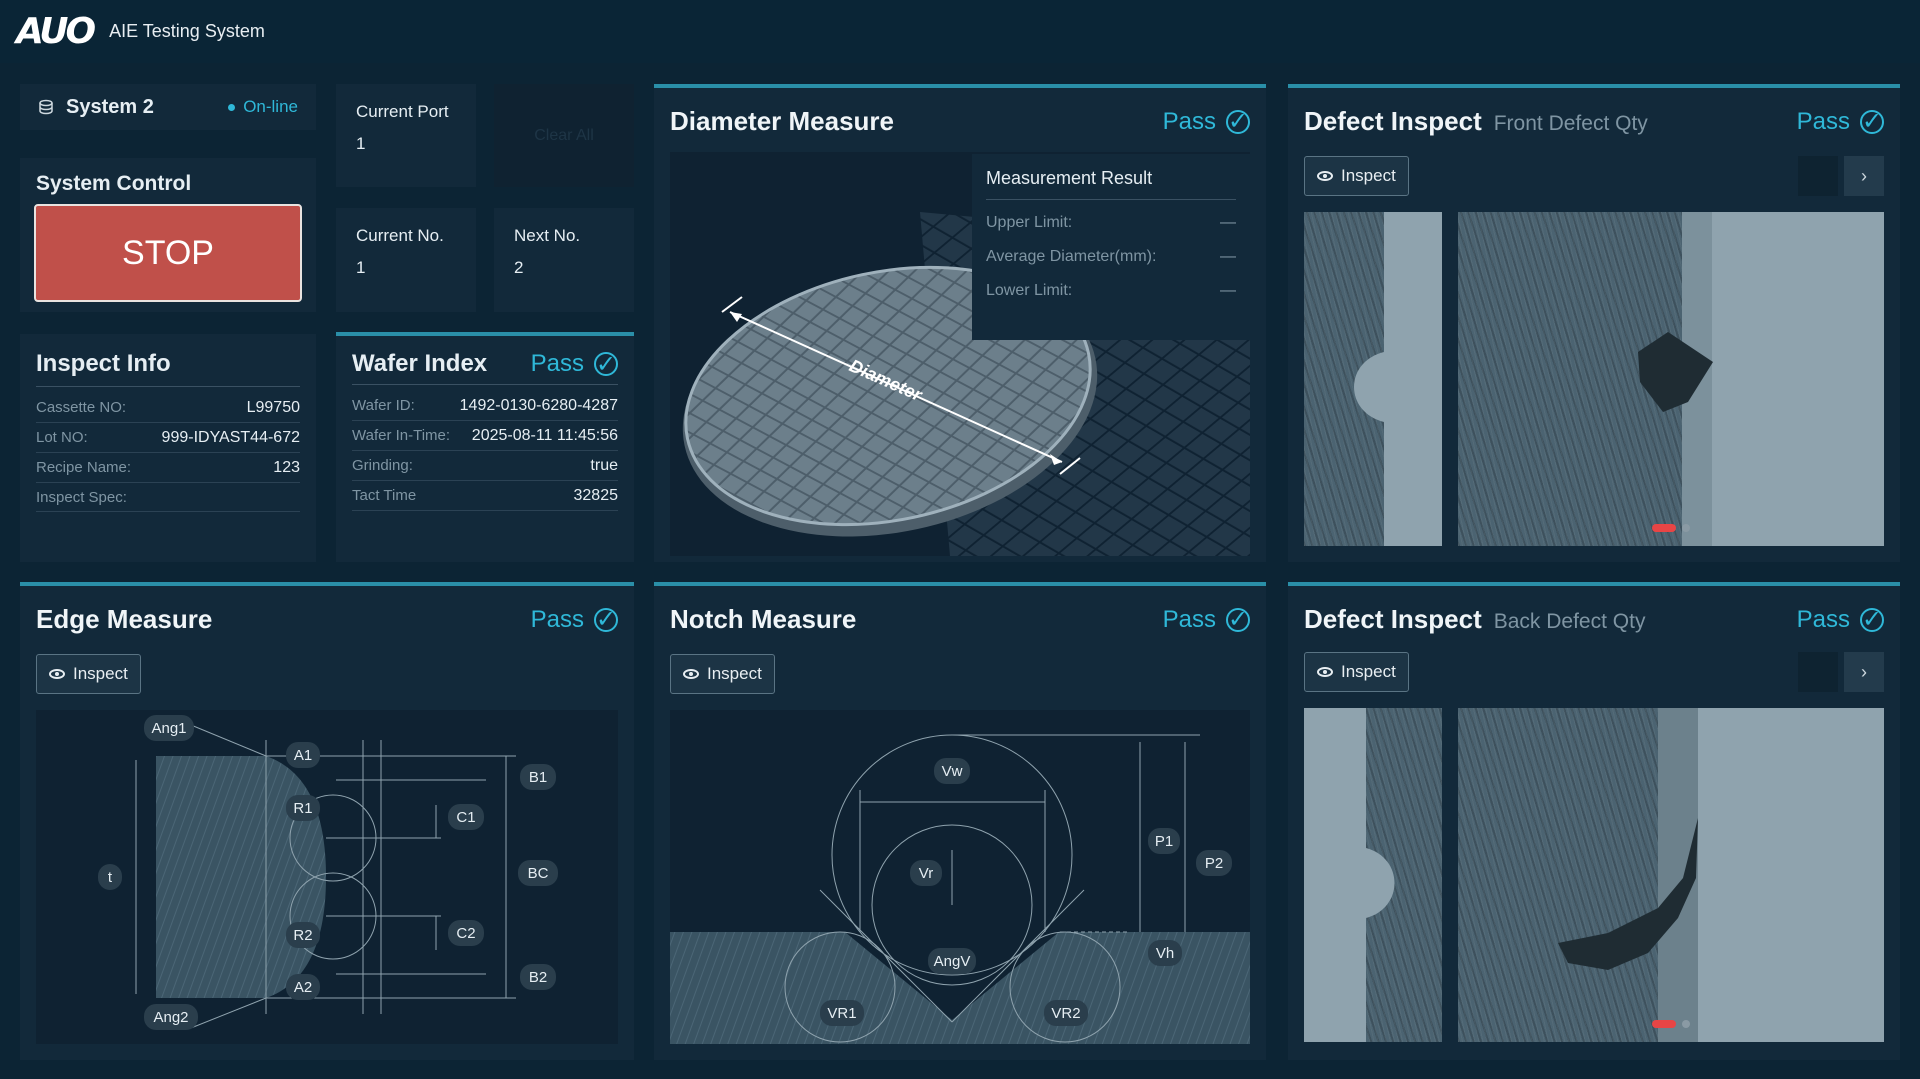  I want to click on current-no-box: Current No. 1, so click(406, 260).